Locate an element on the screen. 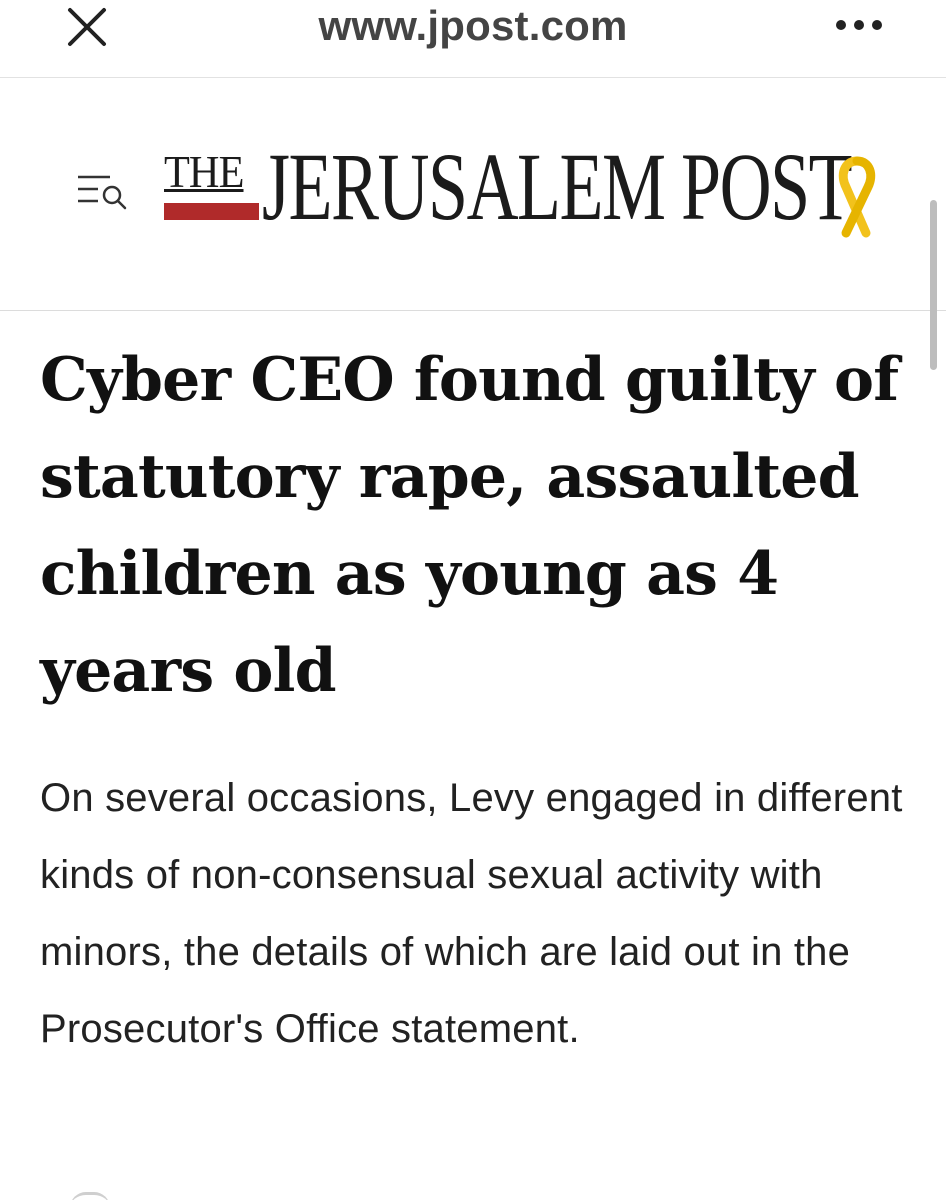  site-logo: THE JERUSALEM POST is located at coordinates (524, 196).